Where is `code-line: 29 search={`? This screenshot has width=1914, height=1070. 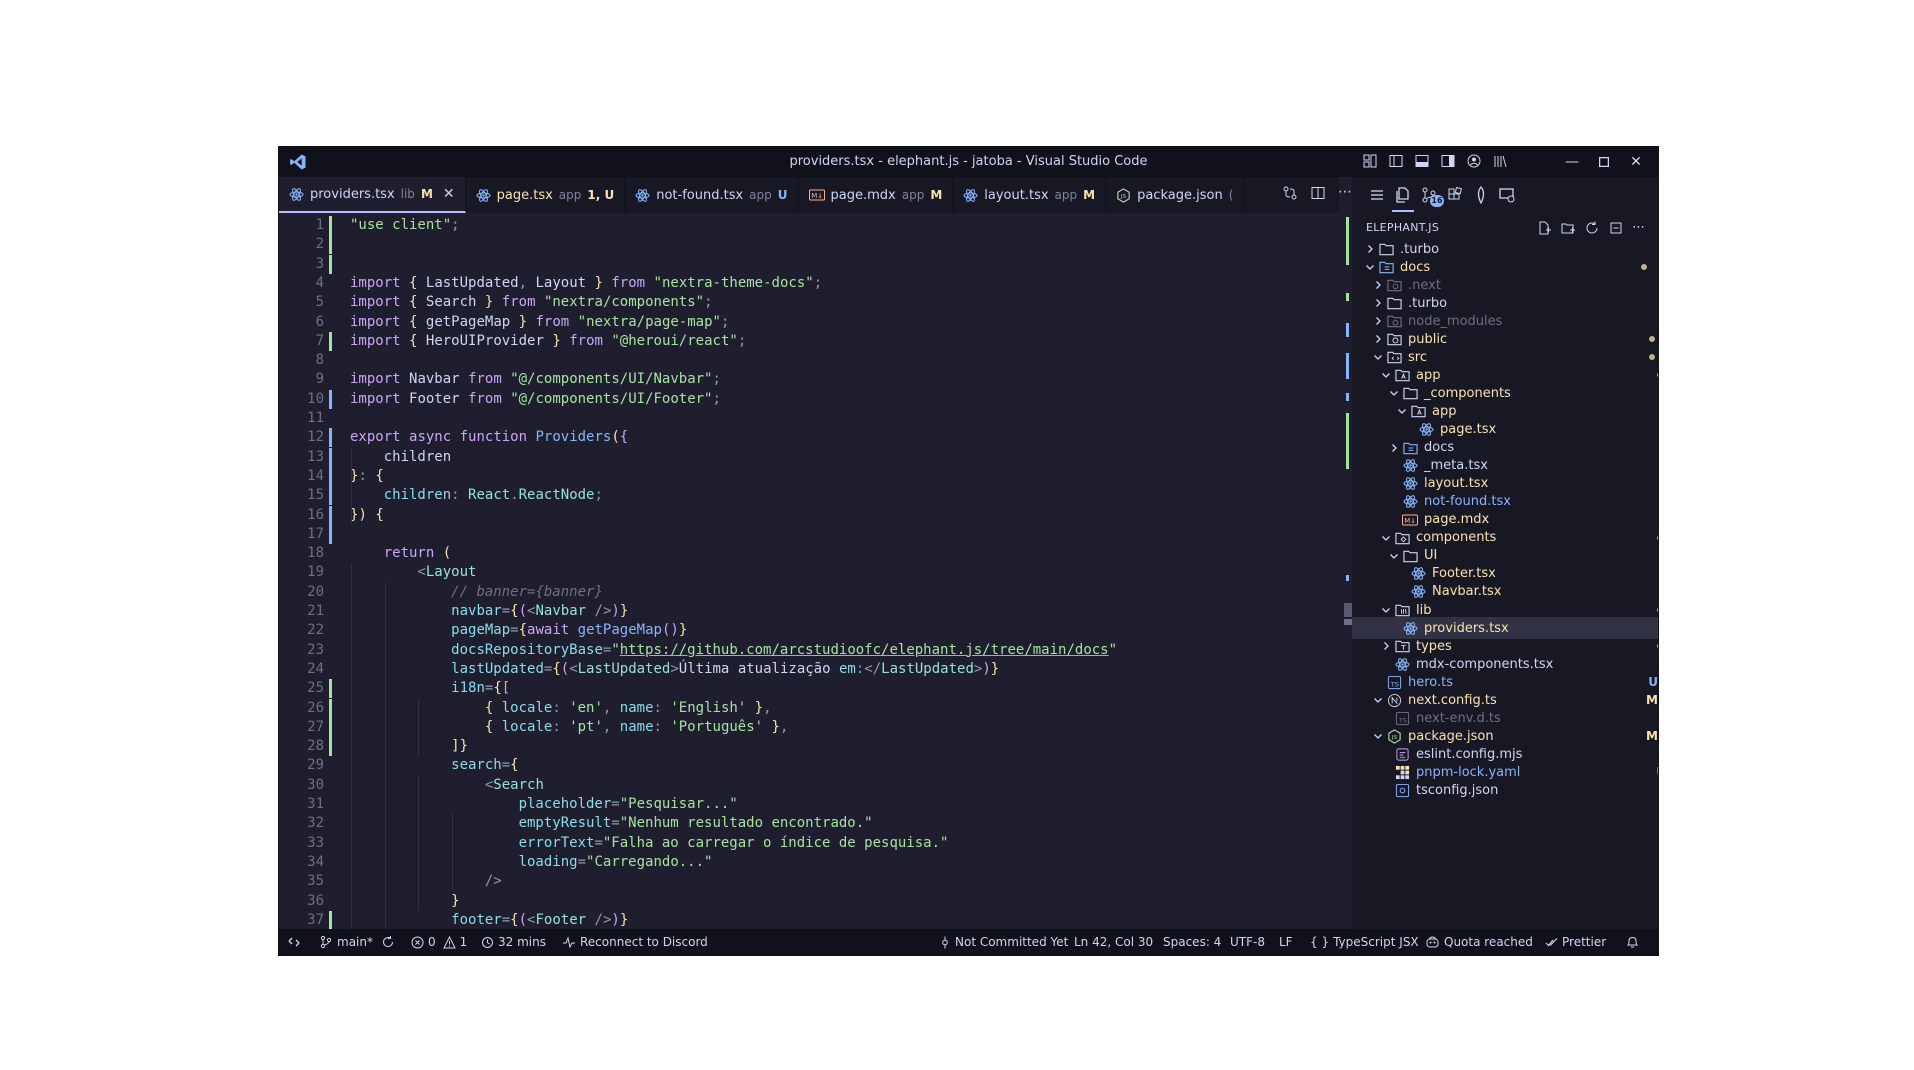 code-line: 29 search={ is located at coordinates (809, 765).